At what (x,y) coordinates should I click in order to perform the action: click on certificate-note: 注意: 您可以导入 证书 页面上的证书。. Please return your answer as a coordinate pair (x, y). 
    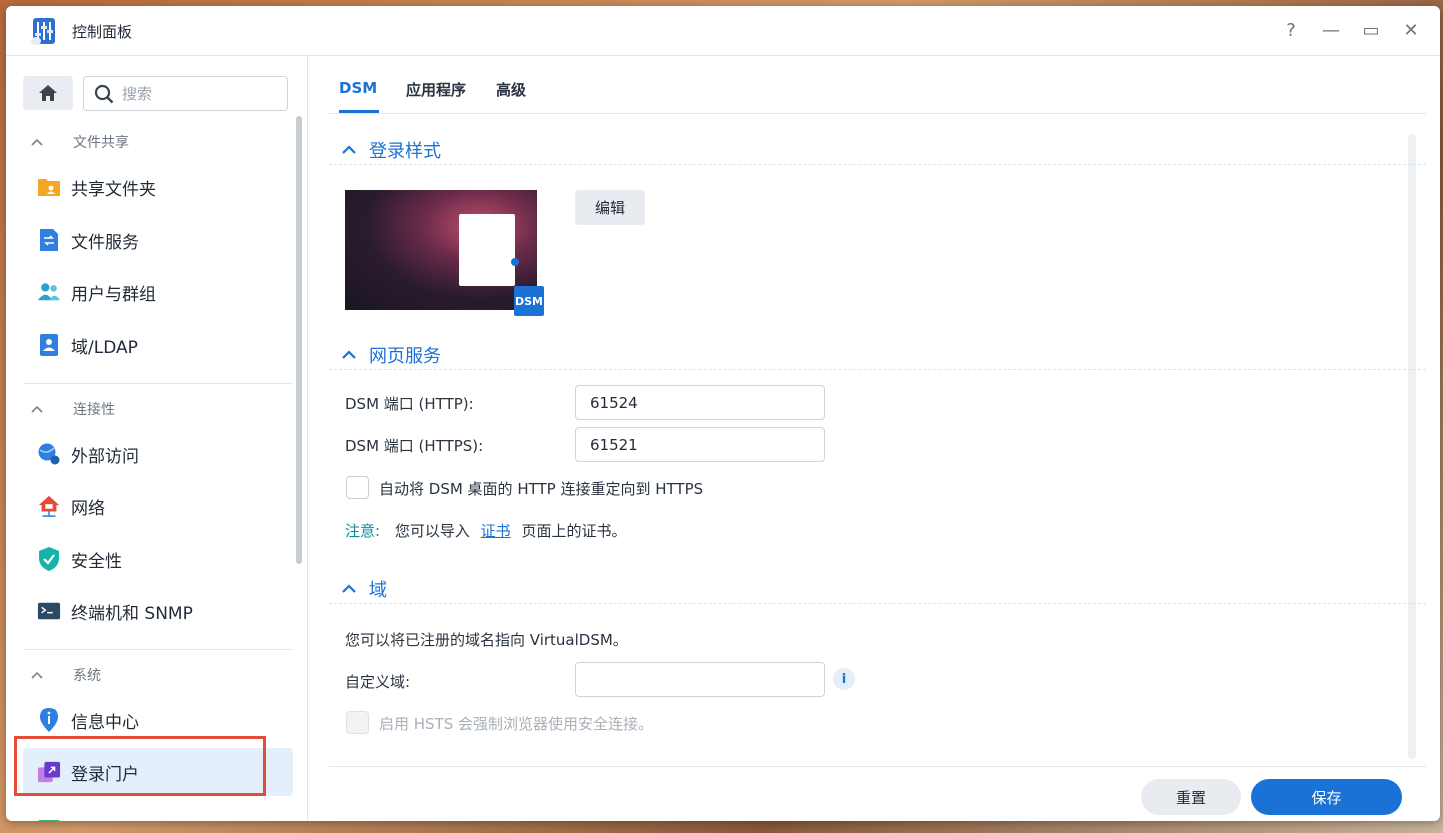
    Looking at the image, I should click on (485, 530).